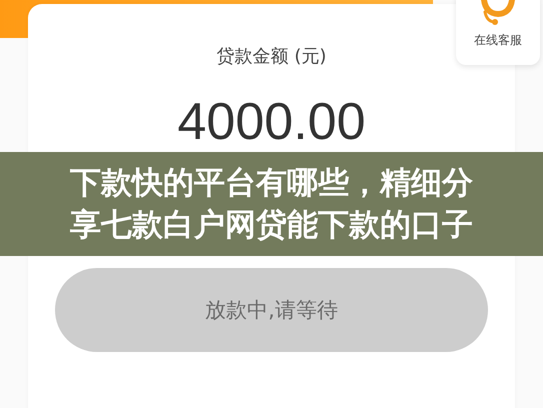  Describe the element at coordinates (498, 32) in the screenshot. I see `customer-service-button: 在线客服` at that location.